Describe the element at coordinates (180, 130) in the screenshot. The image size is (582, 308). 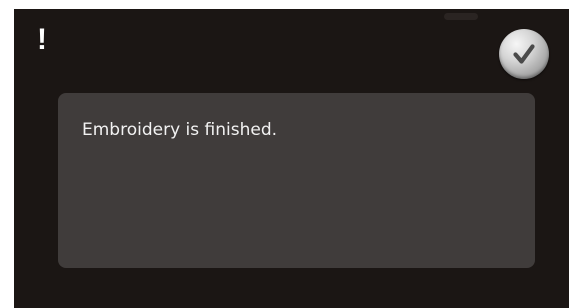
I see `dialog-message: Embroidery is finished.` at that location.